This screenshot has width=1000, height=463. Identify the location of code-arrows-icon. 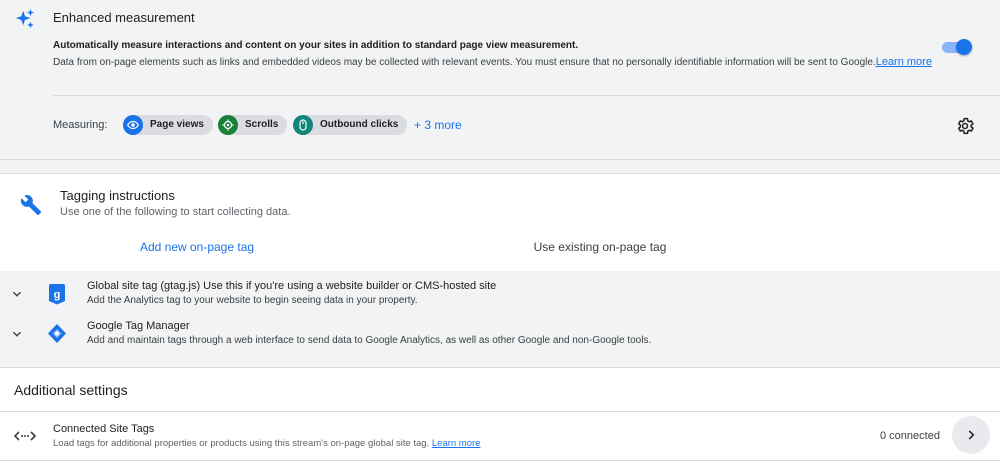
(25, 436).